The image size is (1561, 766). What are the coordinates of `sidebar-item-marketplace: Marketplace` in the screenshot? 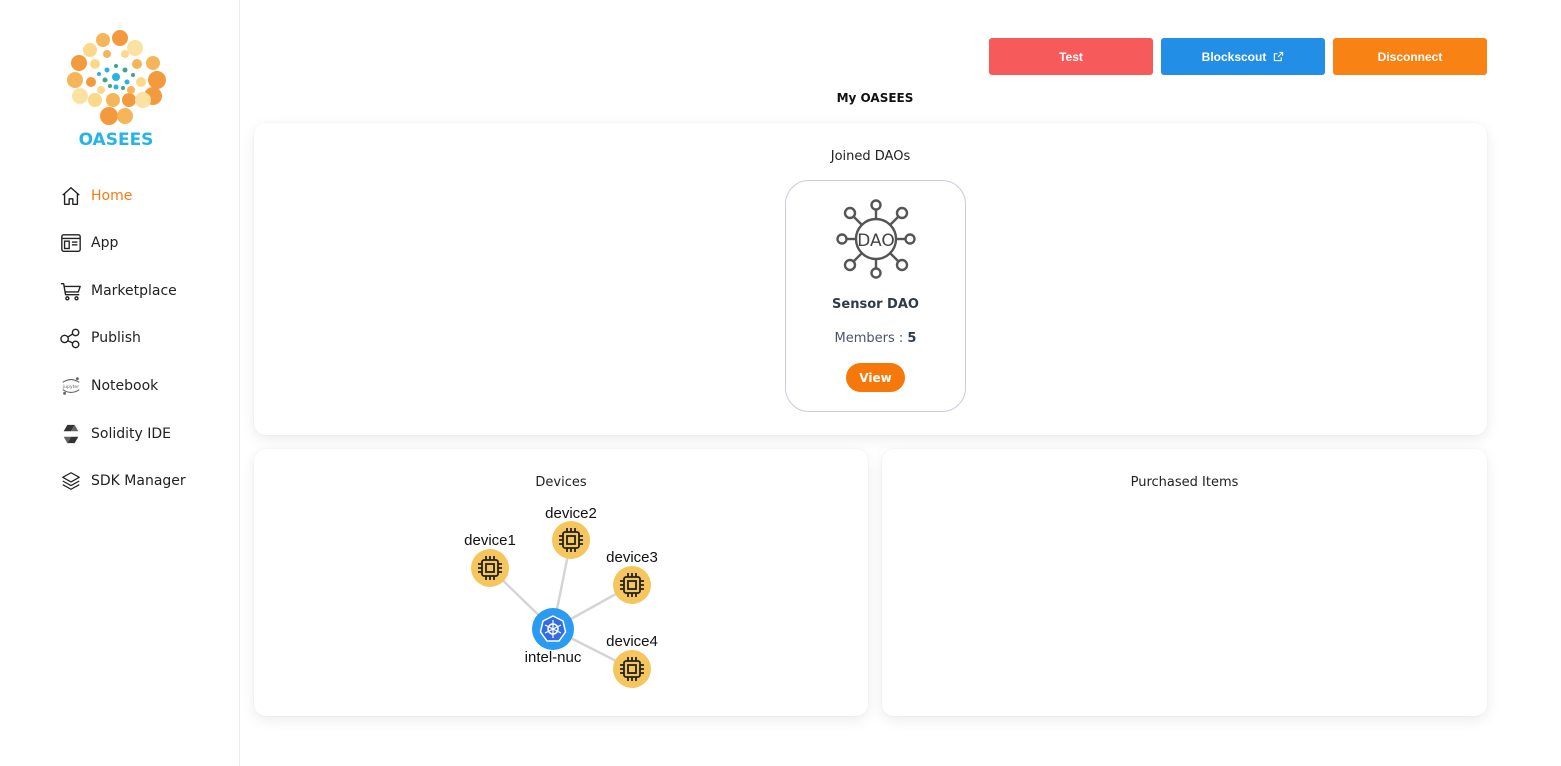 It's located at (117, 291).